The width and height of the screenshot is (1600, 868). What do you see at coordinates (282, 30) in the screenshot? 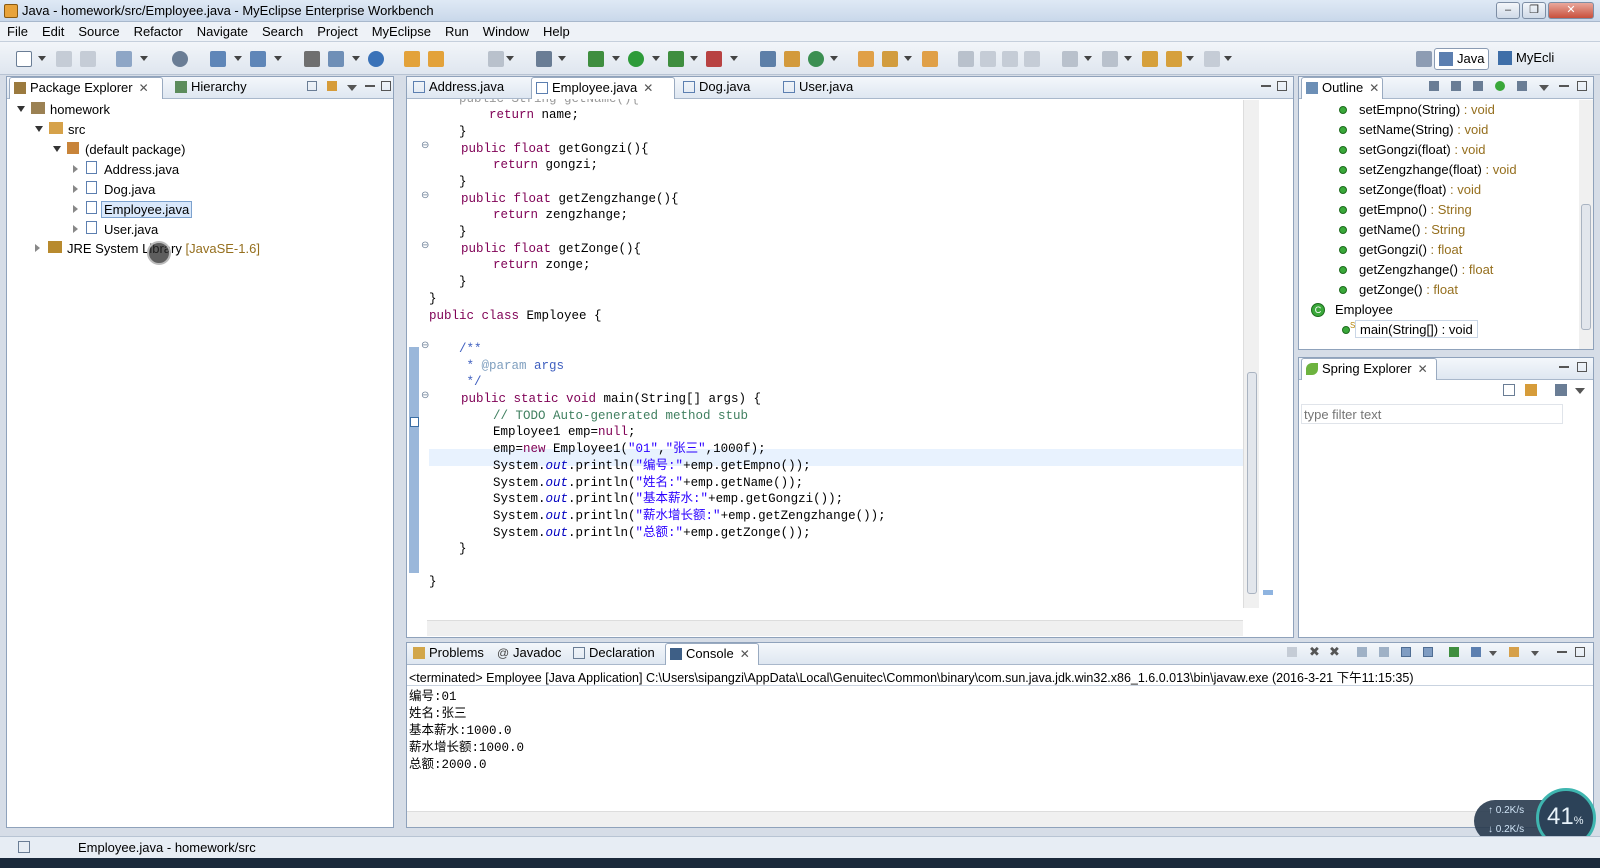
I see `menu-search: Search` at bounding box center [282, 30].